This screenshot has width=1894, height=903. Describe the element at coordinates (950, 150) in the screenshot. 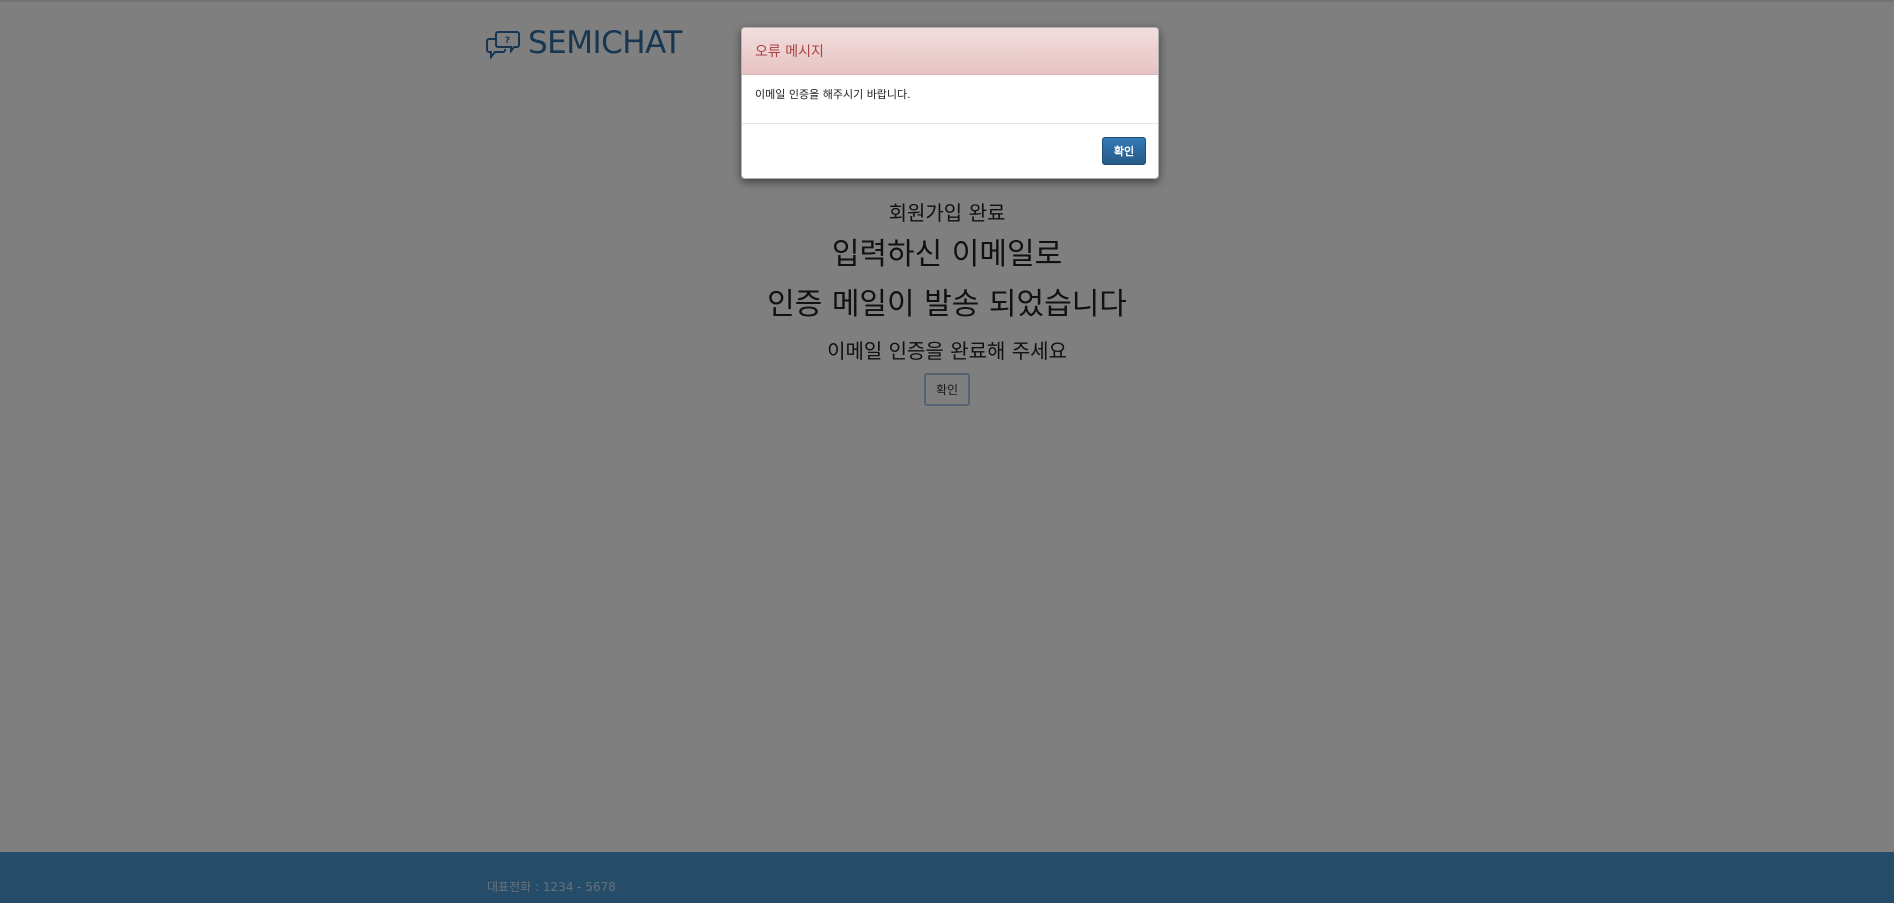

I see `modal-footer: 확인` at that location.